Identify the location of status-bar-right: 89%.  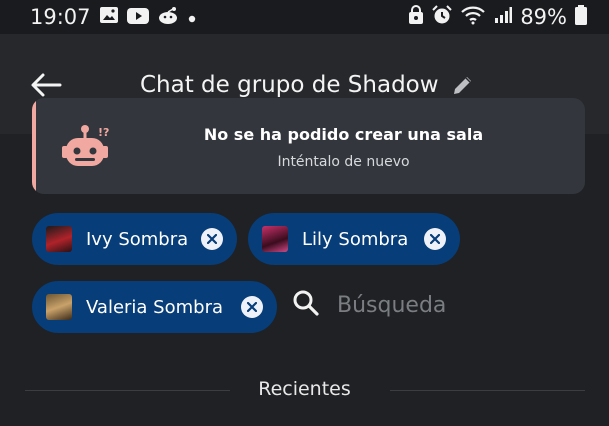
(497, 17).